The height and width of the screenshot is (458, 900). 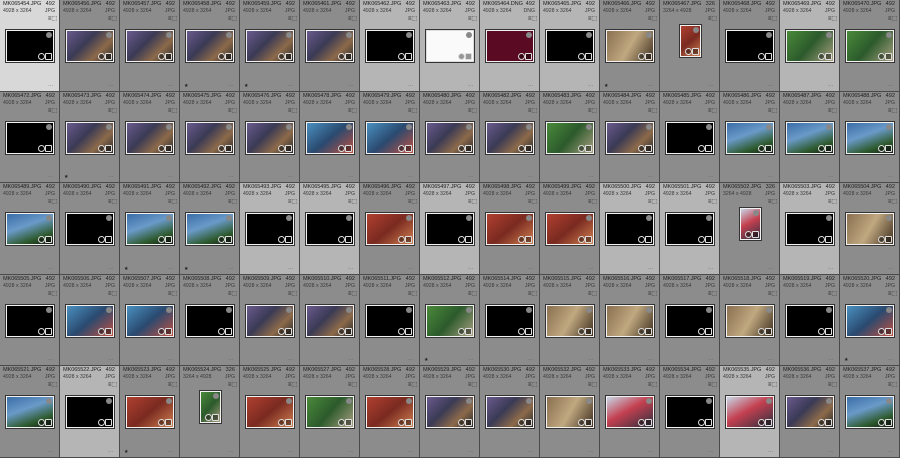 I want to click on grid-cell: MK065509.JPG 492 4928 x 3264 JPG ≡⬚ ···, so click(x=270, y=320).